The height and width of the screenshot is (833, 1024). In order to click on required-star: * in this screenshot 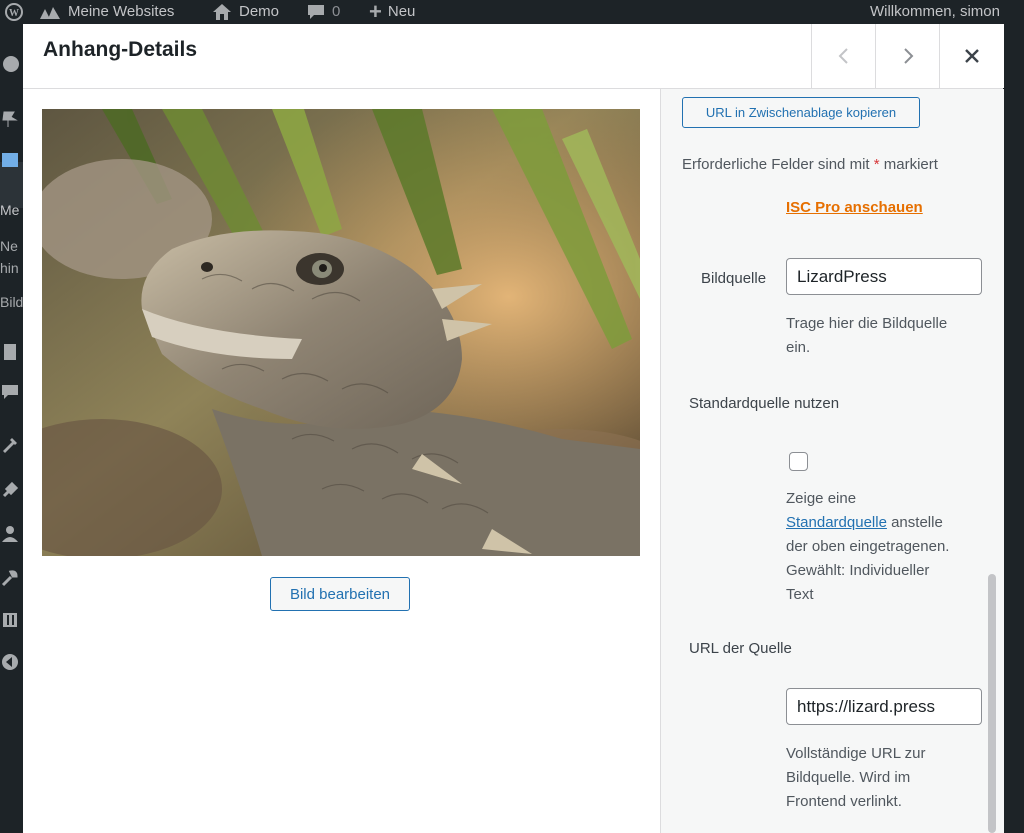, I will do `click(876, 164)`.